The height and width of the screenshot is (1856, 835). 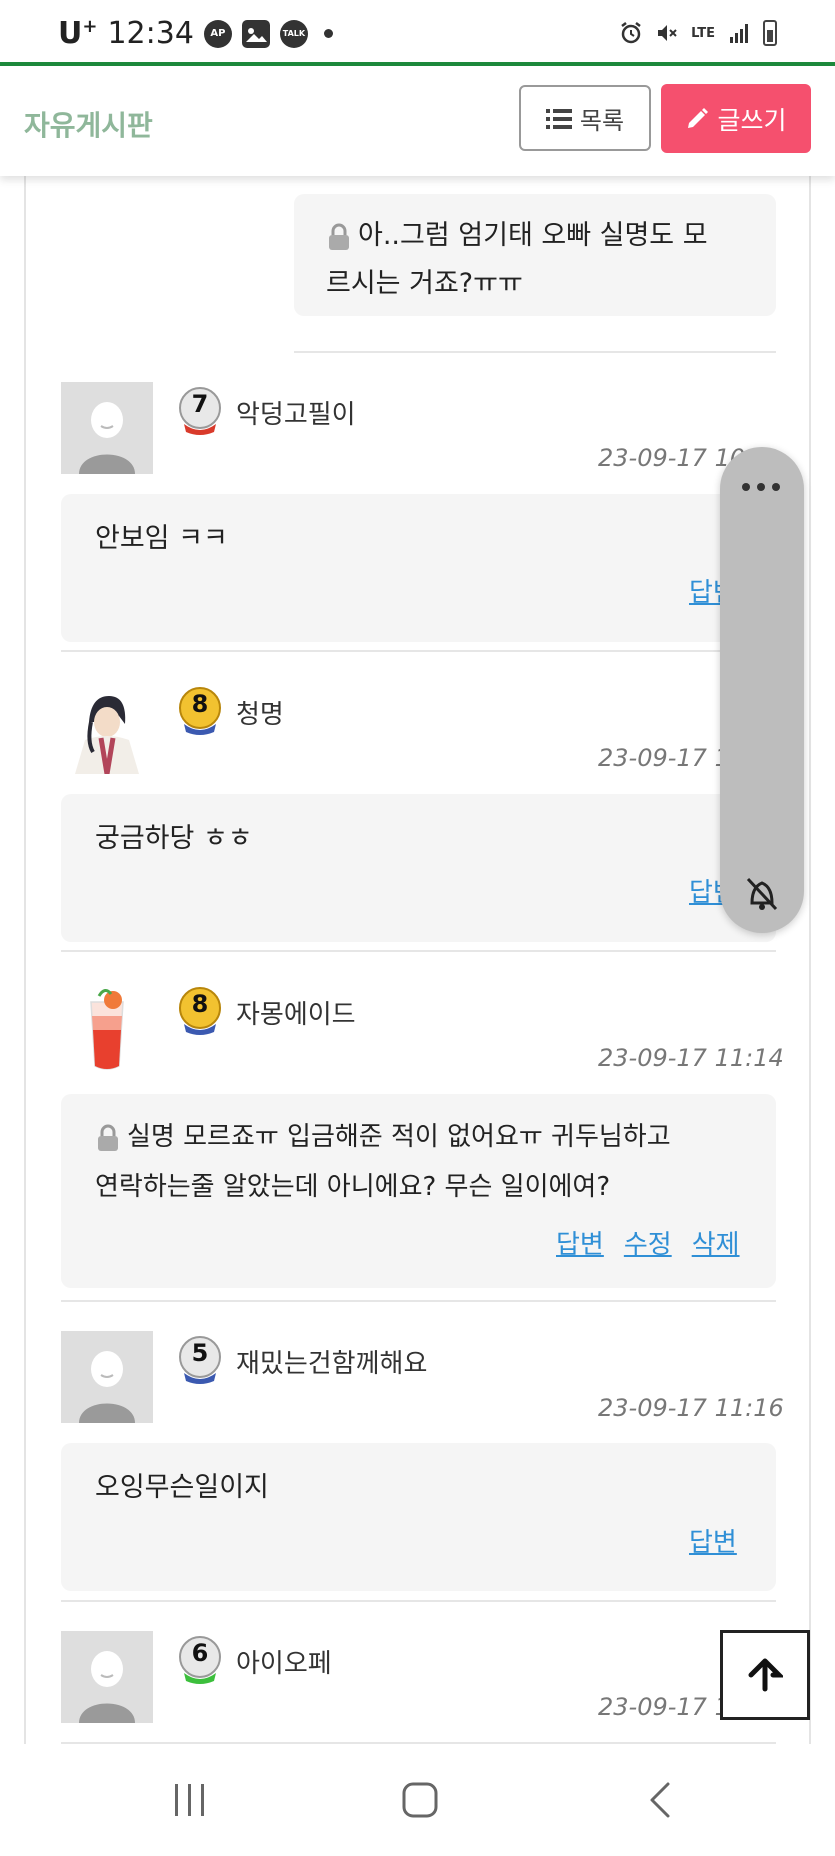 I want to click on author-name: 악덩고필이, so click(x=296, y=412).